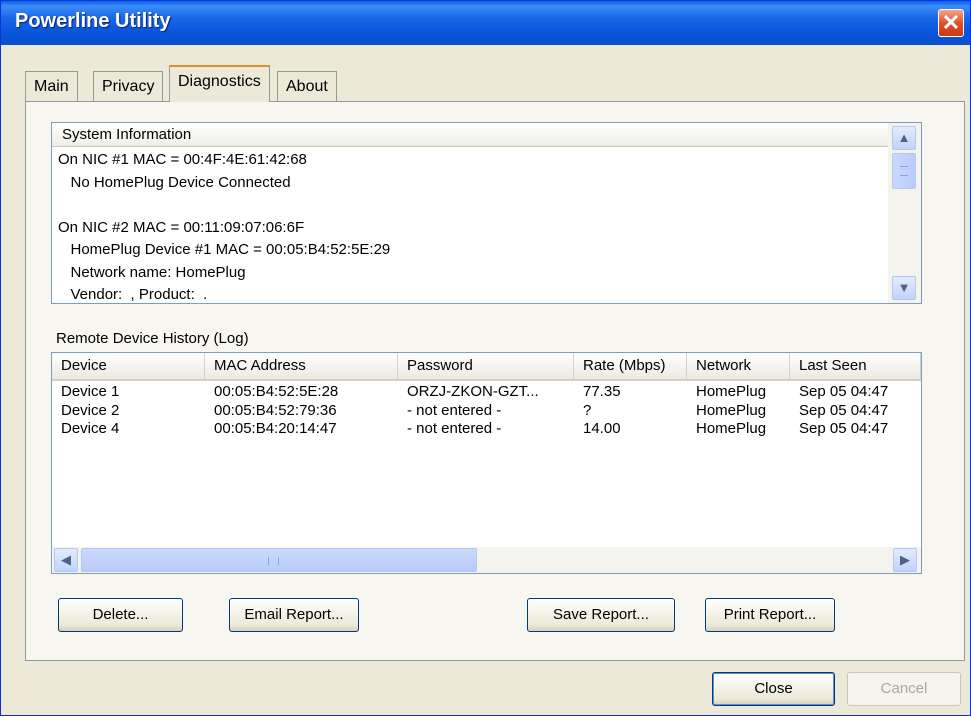  I want to click on horizontal-scroll-thumb, so click(279, 560).